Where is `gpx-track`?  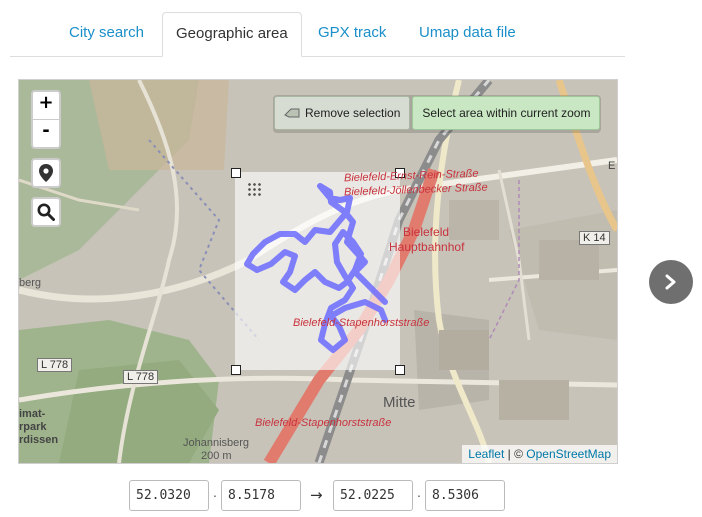
gpx-track is located at coordinates (316, 268).